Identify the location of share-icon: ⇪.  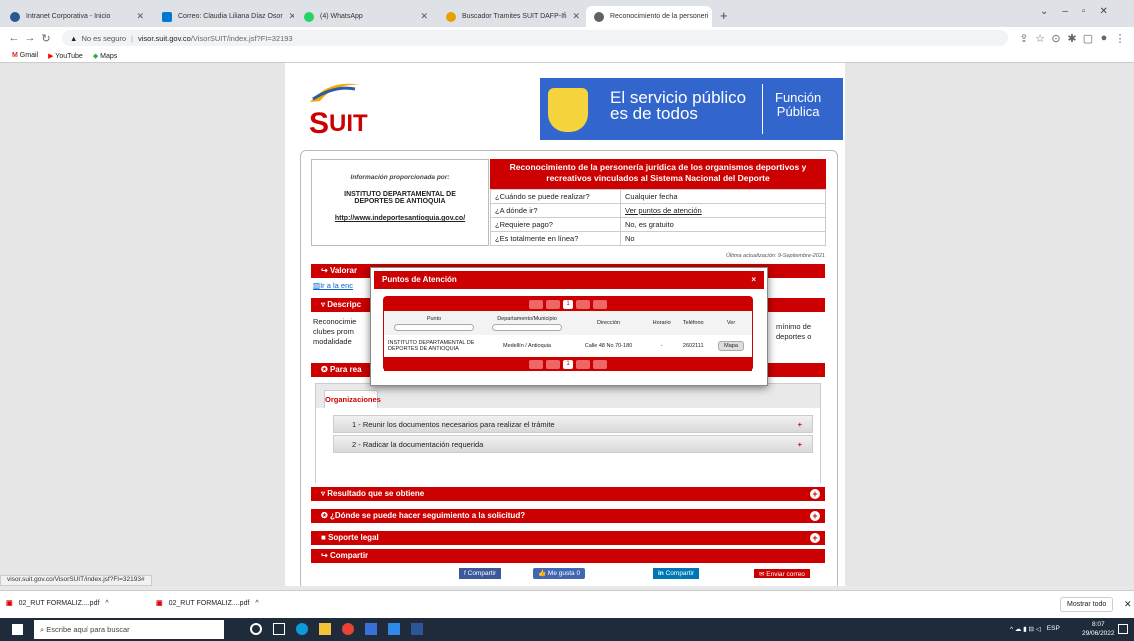
(1024, 38).